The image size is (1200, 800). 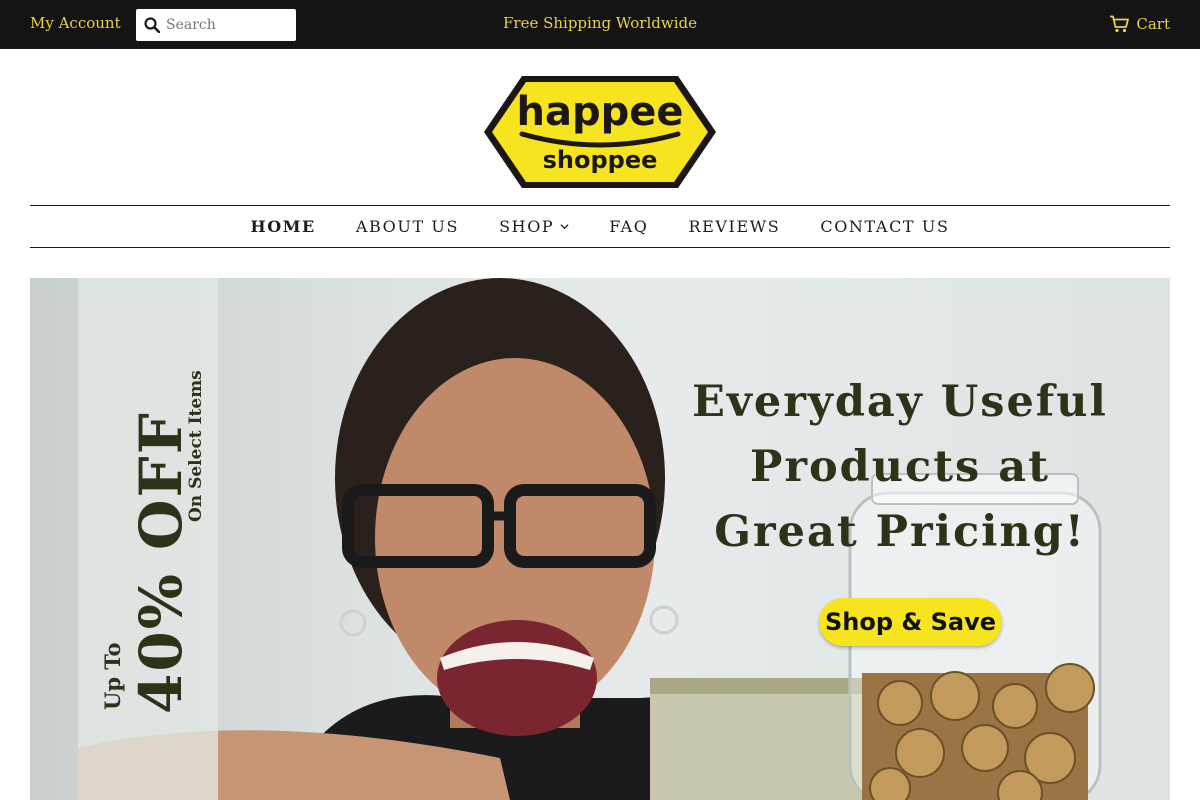 I want to click on promo-select-items: On Select Items, so click(x=196, y=446).